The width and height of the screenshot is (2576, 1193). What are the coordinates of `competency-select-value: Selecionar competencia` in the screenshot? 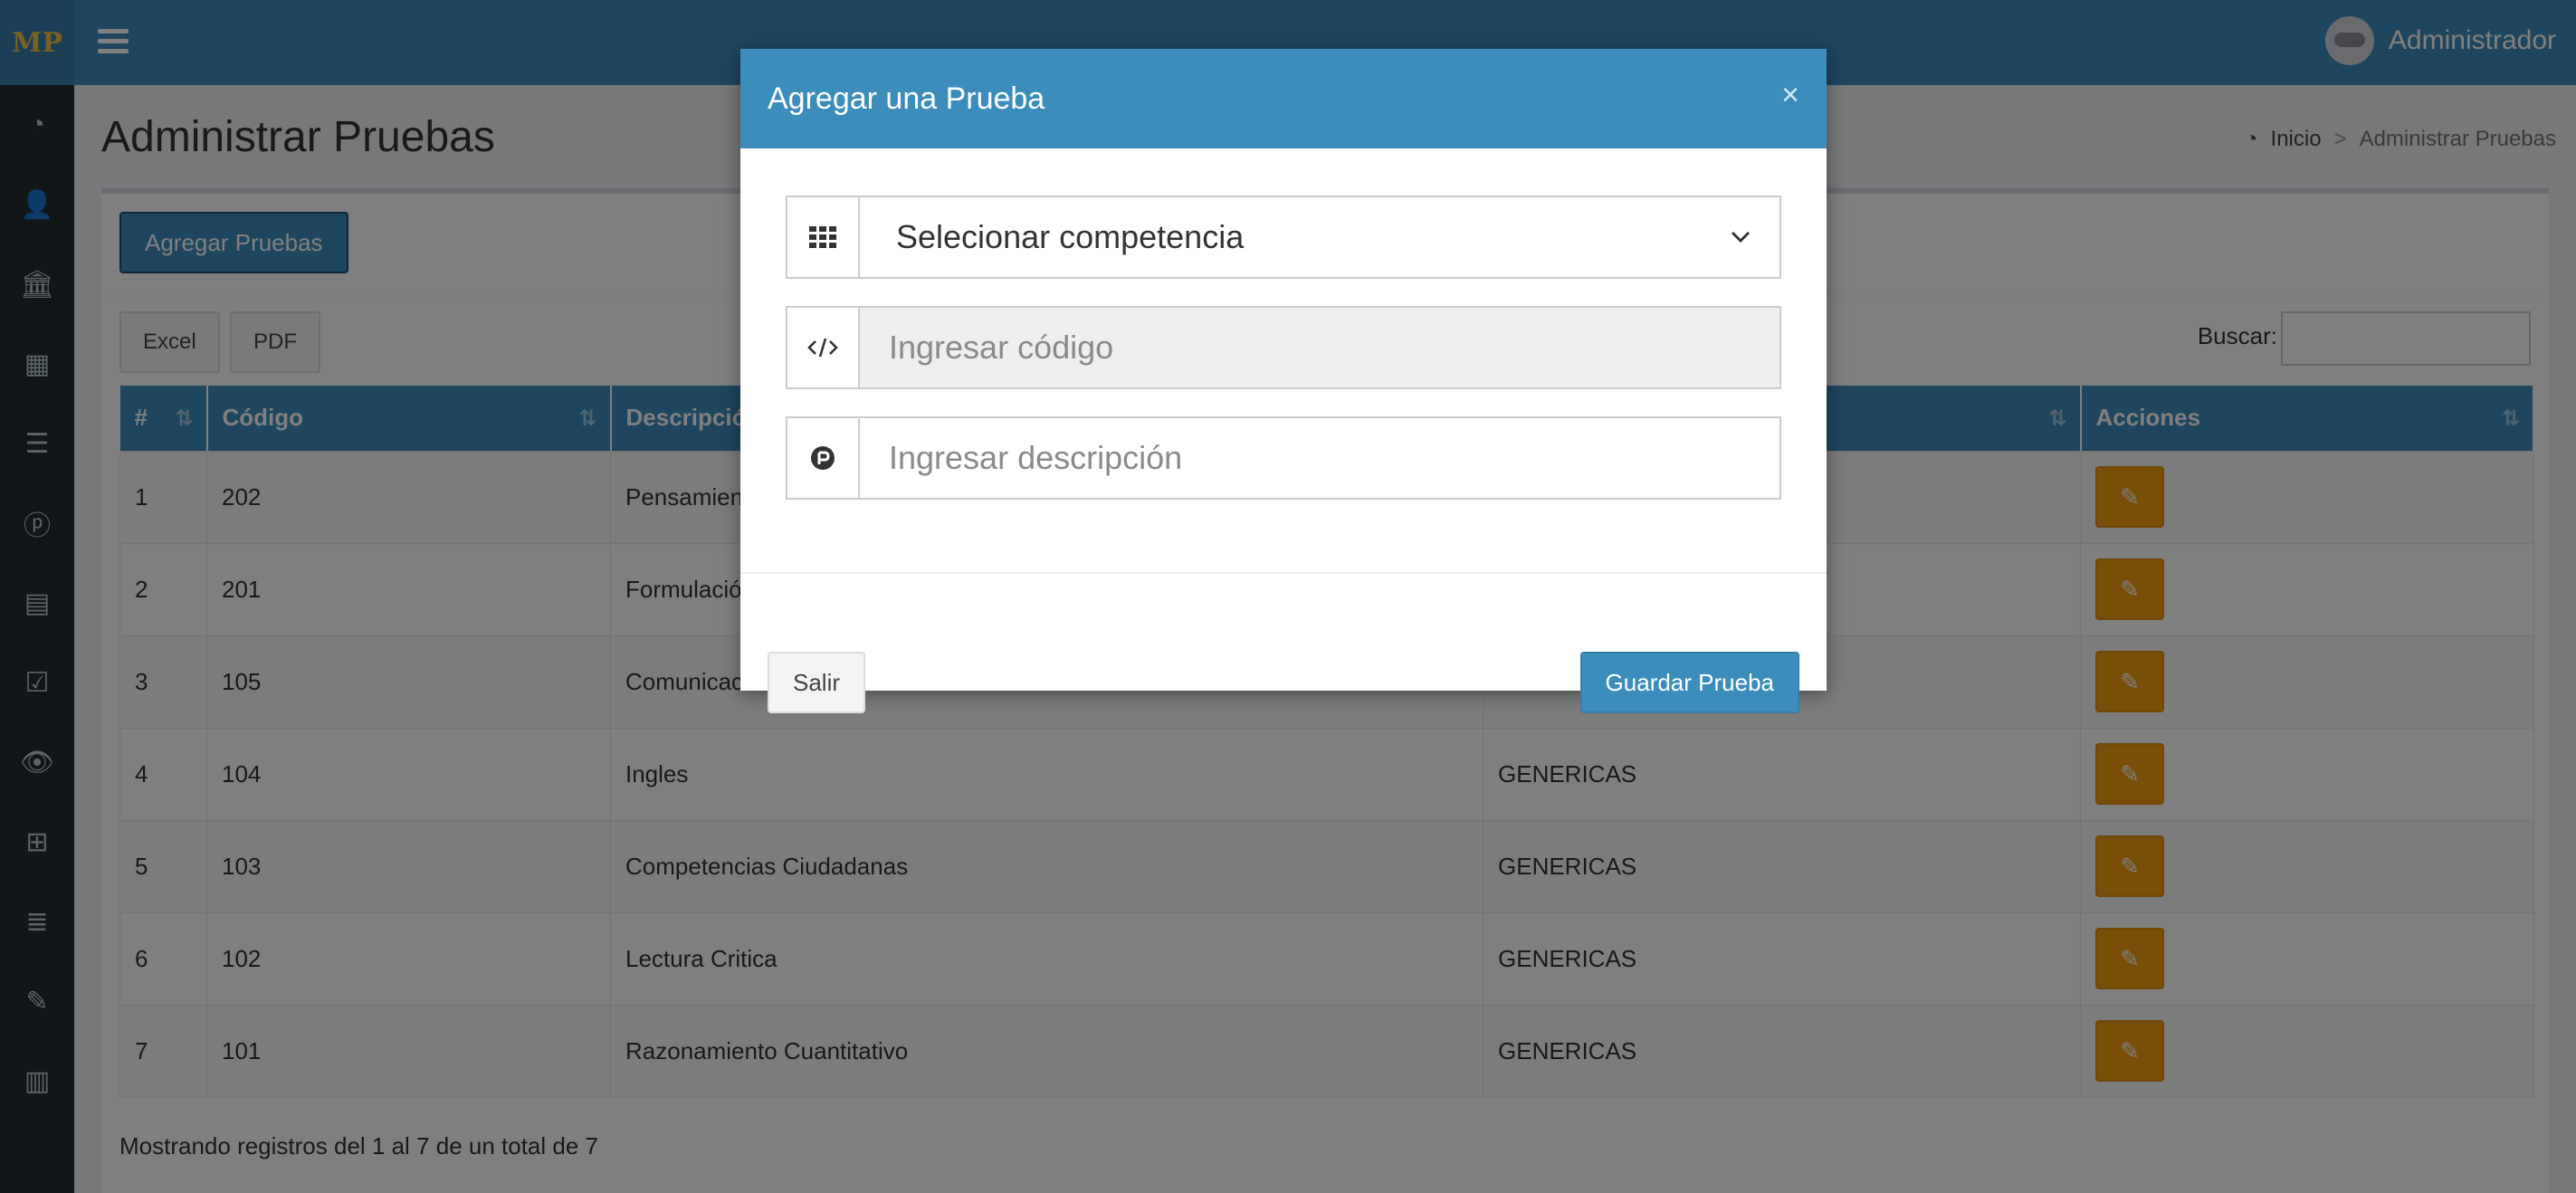 It's located at (1070, 236).